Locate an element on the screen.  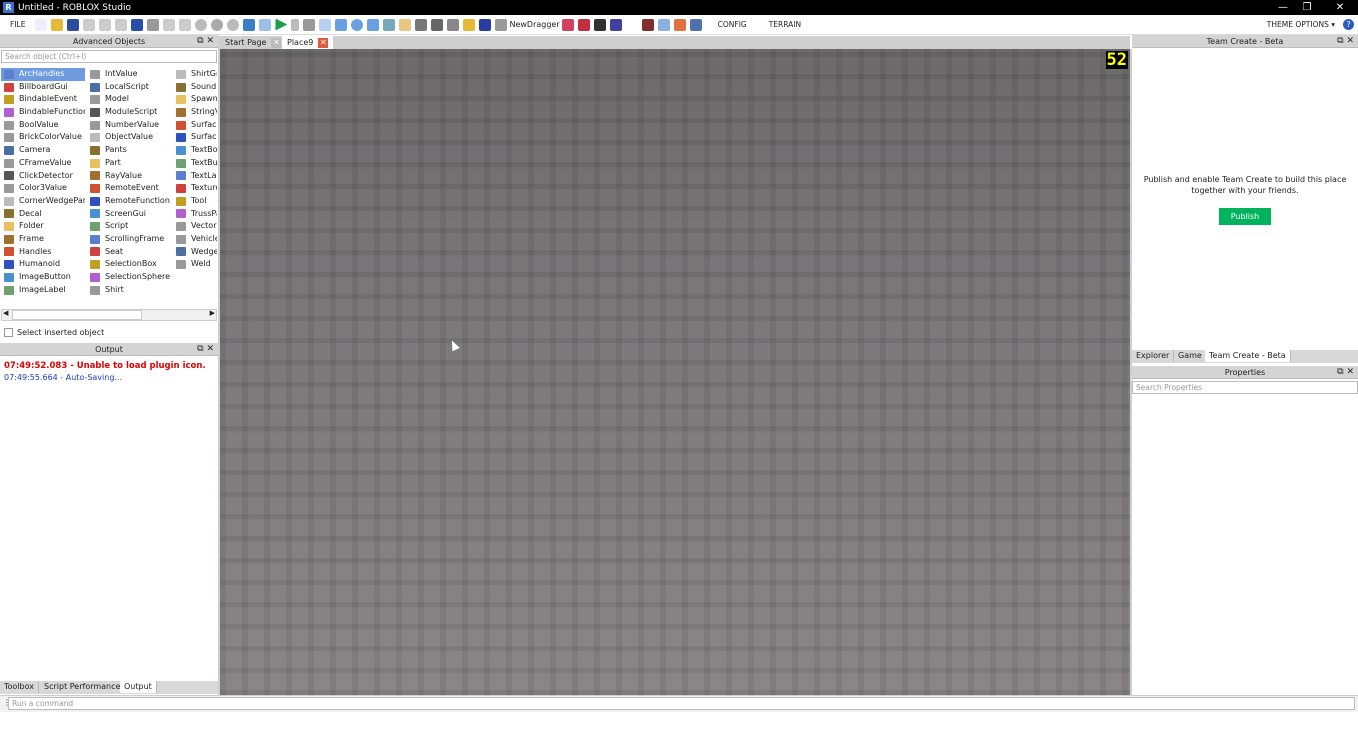
copy-icon is located at coordinates (105, 24).